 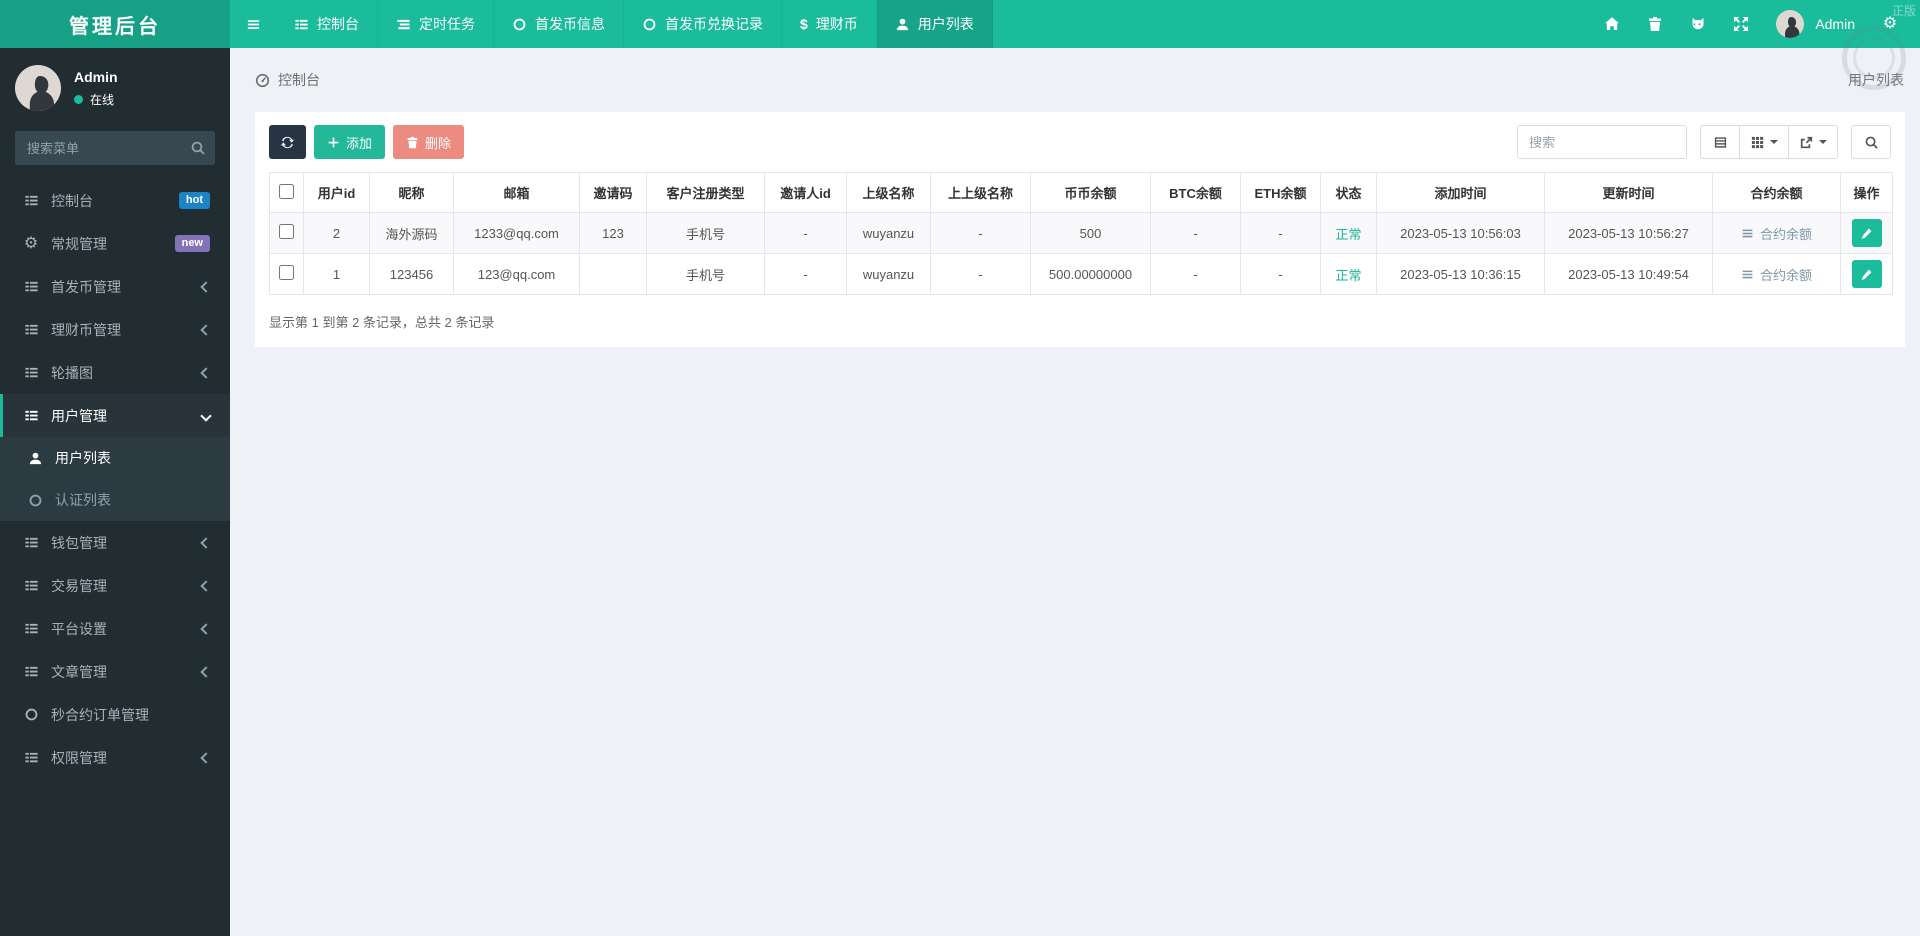 I want to click on expand-icon, so click(x=1741, y=24).